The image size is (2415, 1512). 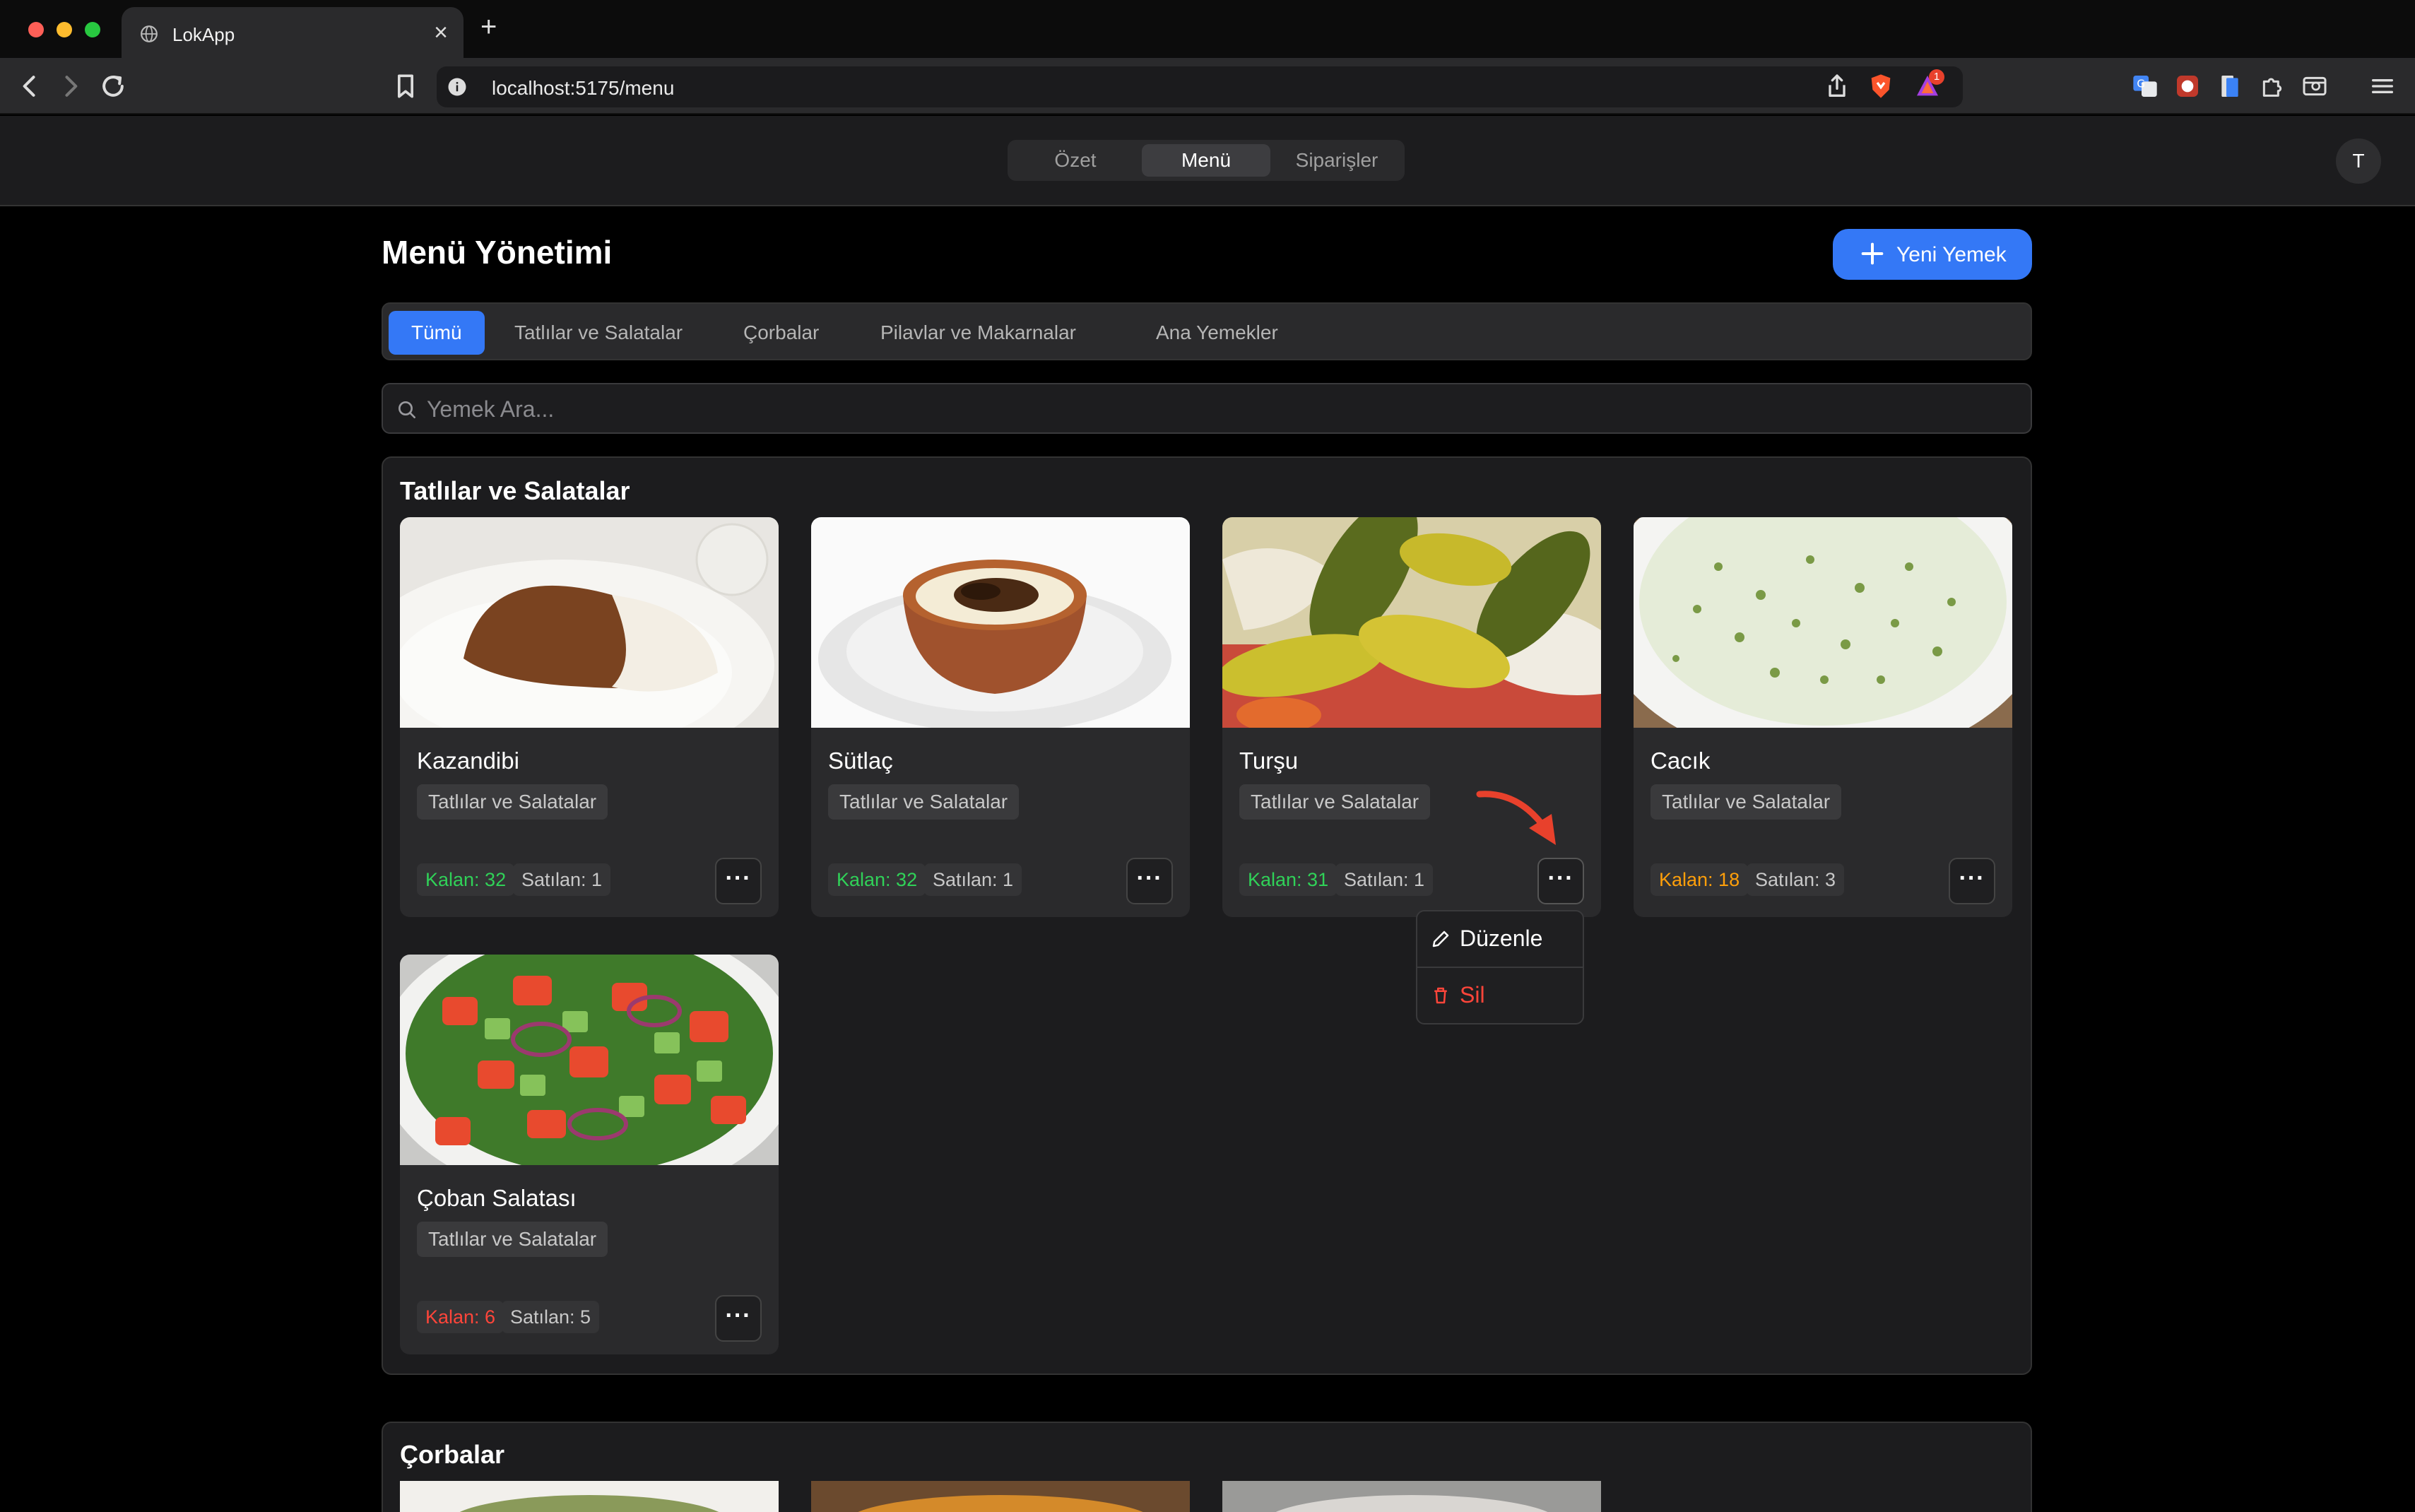 What do you see at coordinates (1516, 818) in the screenshot?
I see `annotation-arrow-icon` at bounding box center [1516, 818].